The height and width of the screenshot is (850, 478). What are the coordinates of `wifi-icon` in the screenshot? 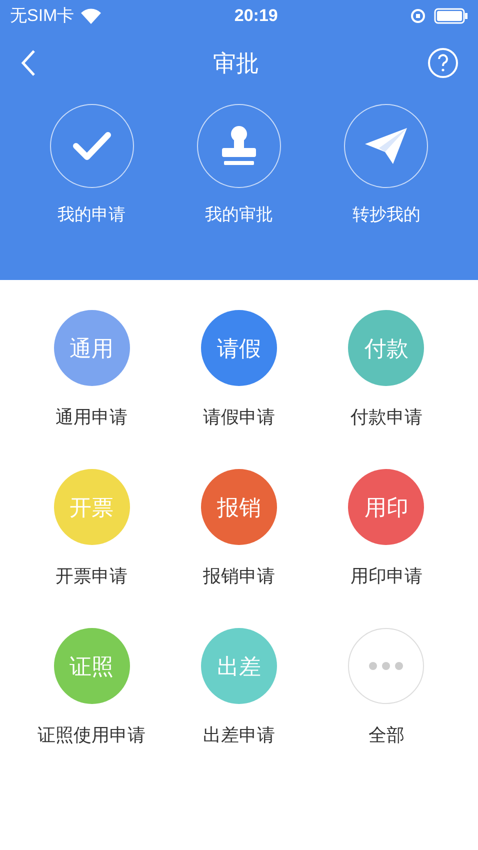 It's located at (91, 16).